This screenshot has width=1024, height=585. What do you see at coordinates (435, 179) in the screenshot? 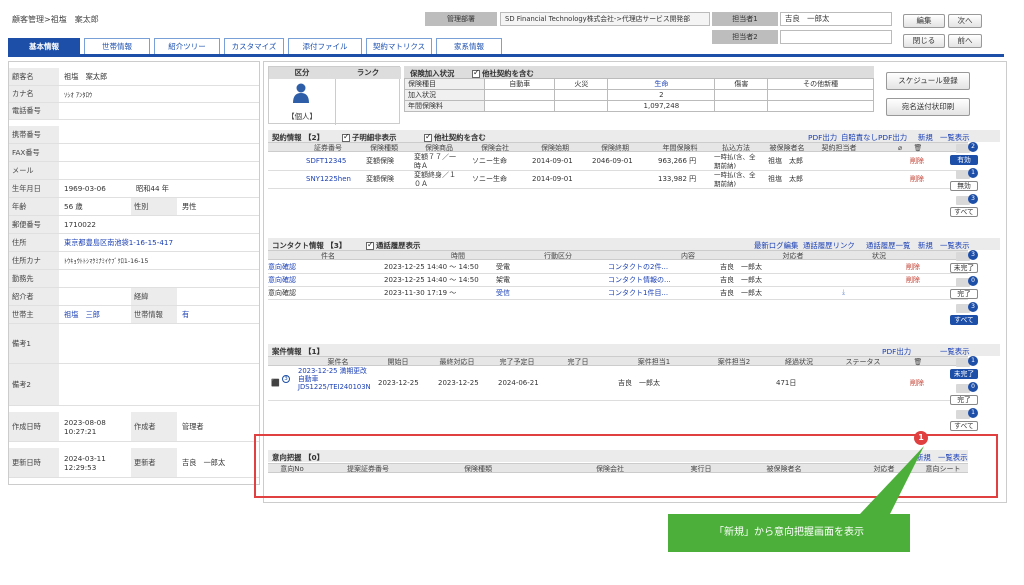
I see `product: 変額終身／１０Ａ` at bounding box center [435, 179].